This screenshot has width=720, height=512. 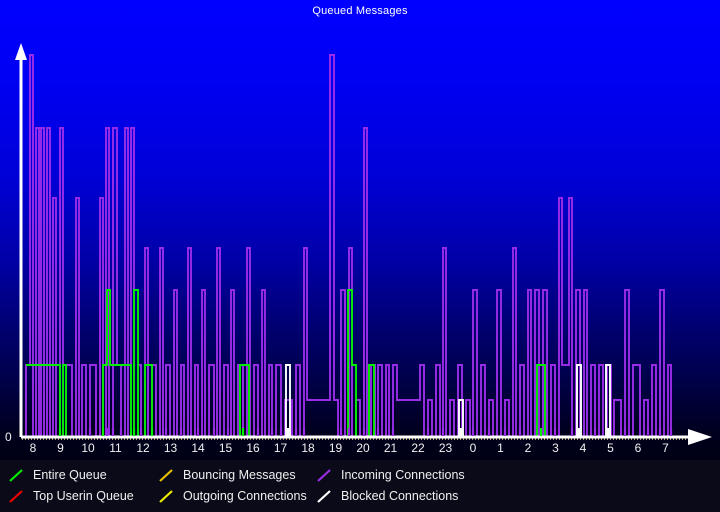 What do you see at coordinates (253, 448) in the screenshot?
I see `x-tick-label: 16` at bounding box center [253, 448].